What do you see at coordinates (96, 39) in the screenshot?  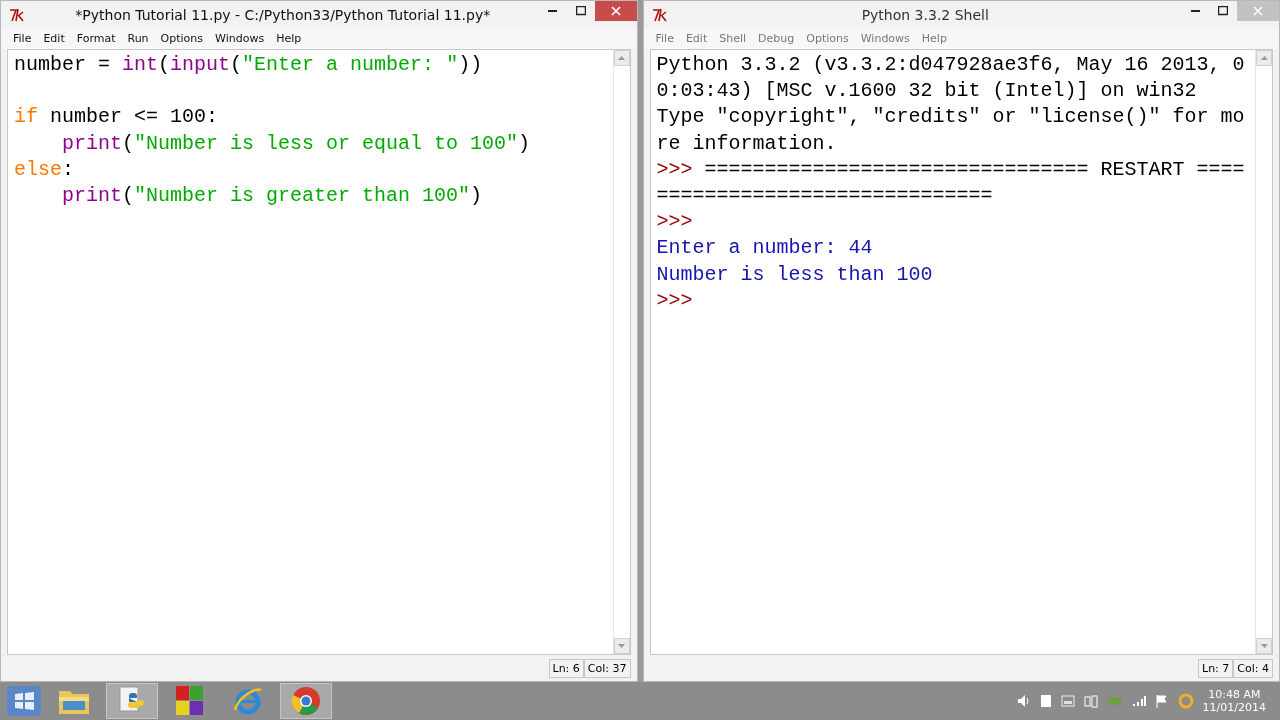 I see `menu-item: Format` at bounding box center [96, 39].